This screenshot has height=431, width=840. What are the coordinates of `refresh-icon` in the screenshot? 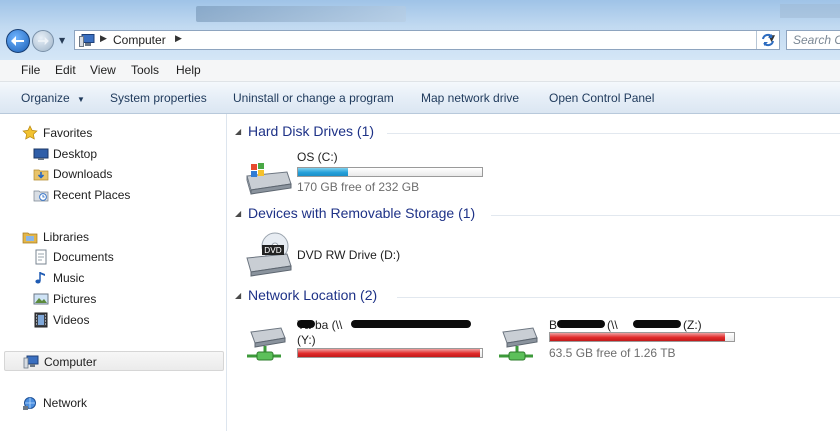 It's located at (767, 40).